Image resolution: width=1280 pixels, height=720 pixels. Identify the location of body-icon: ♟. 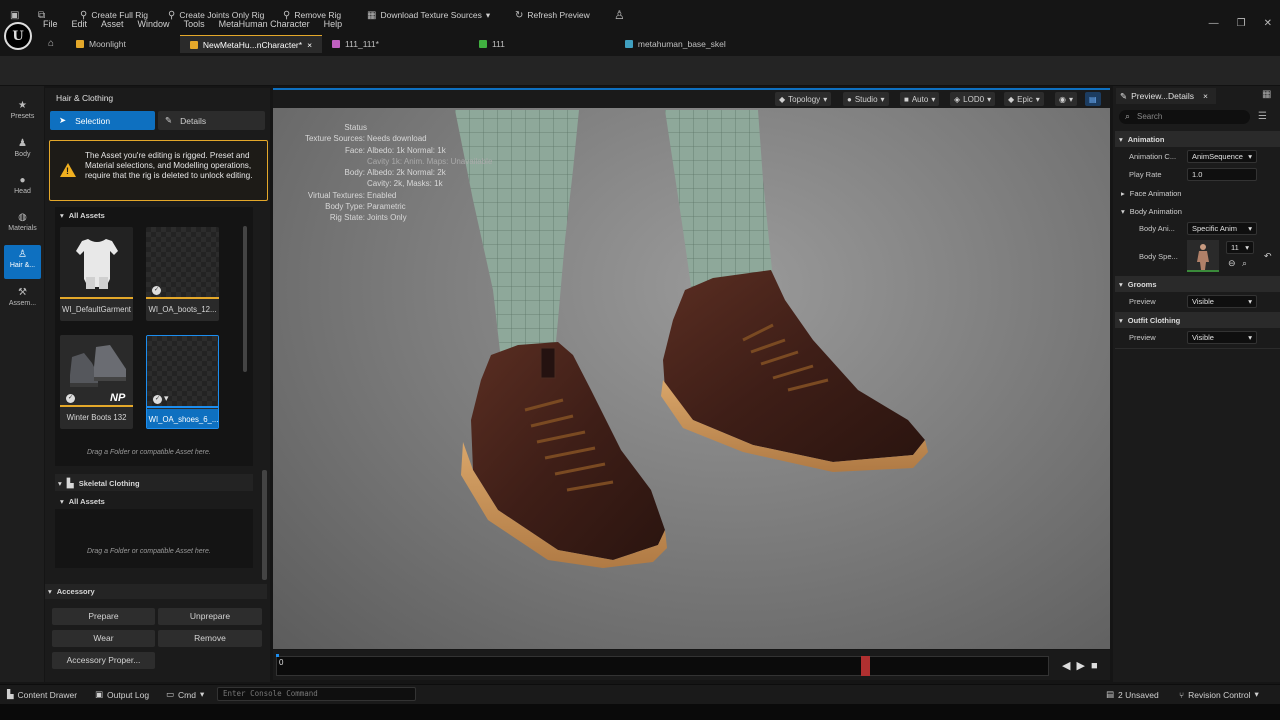
(22, 143).